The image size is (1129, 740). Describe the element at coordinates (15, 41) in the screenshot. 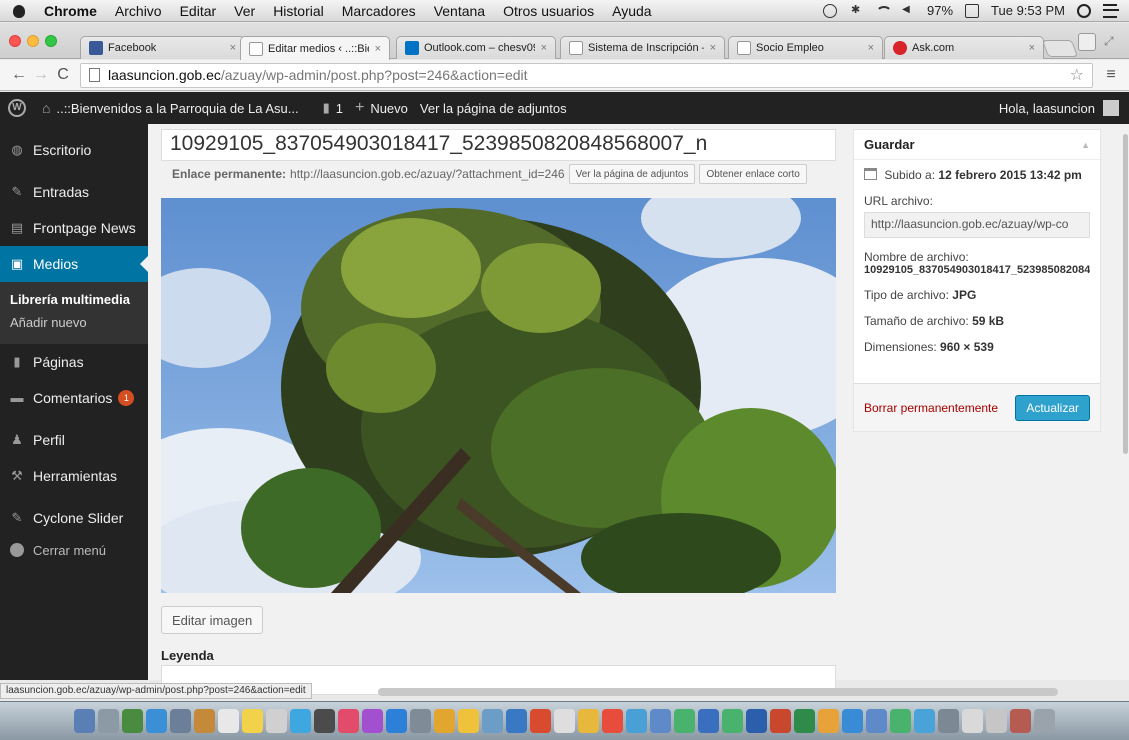

I see `close-window-button` at that location.